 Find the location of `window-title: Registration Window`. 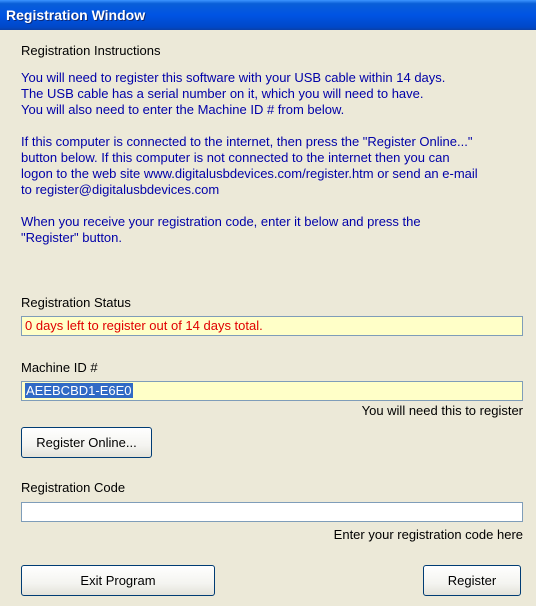

window-title: Registration Window is located at coordinates (76, 15).